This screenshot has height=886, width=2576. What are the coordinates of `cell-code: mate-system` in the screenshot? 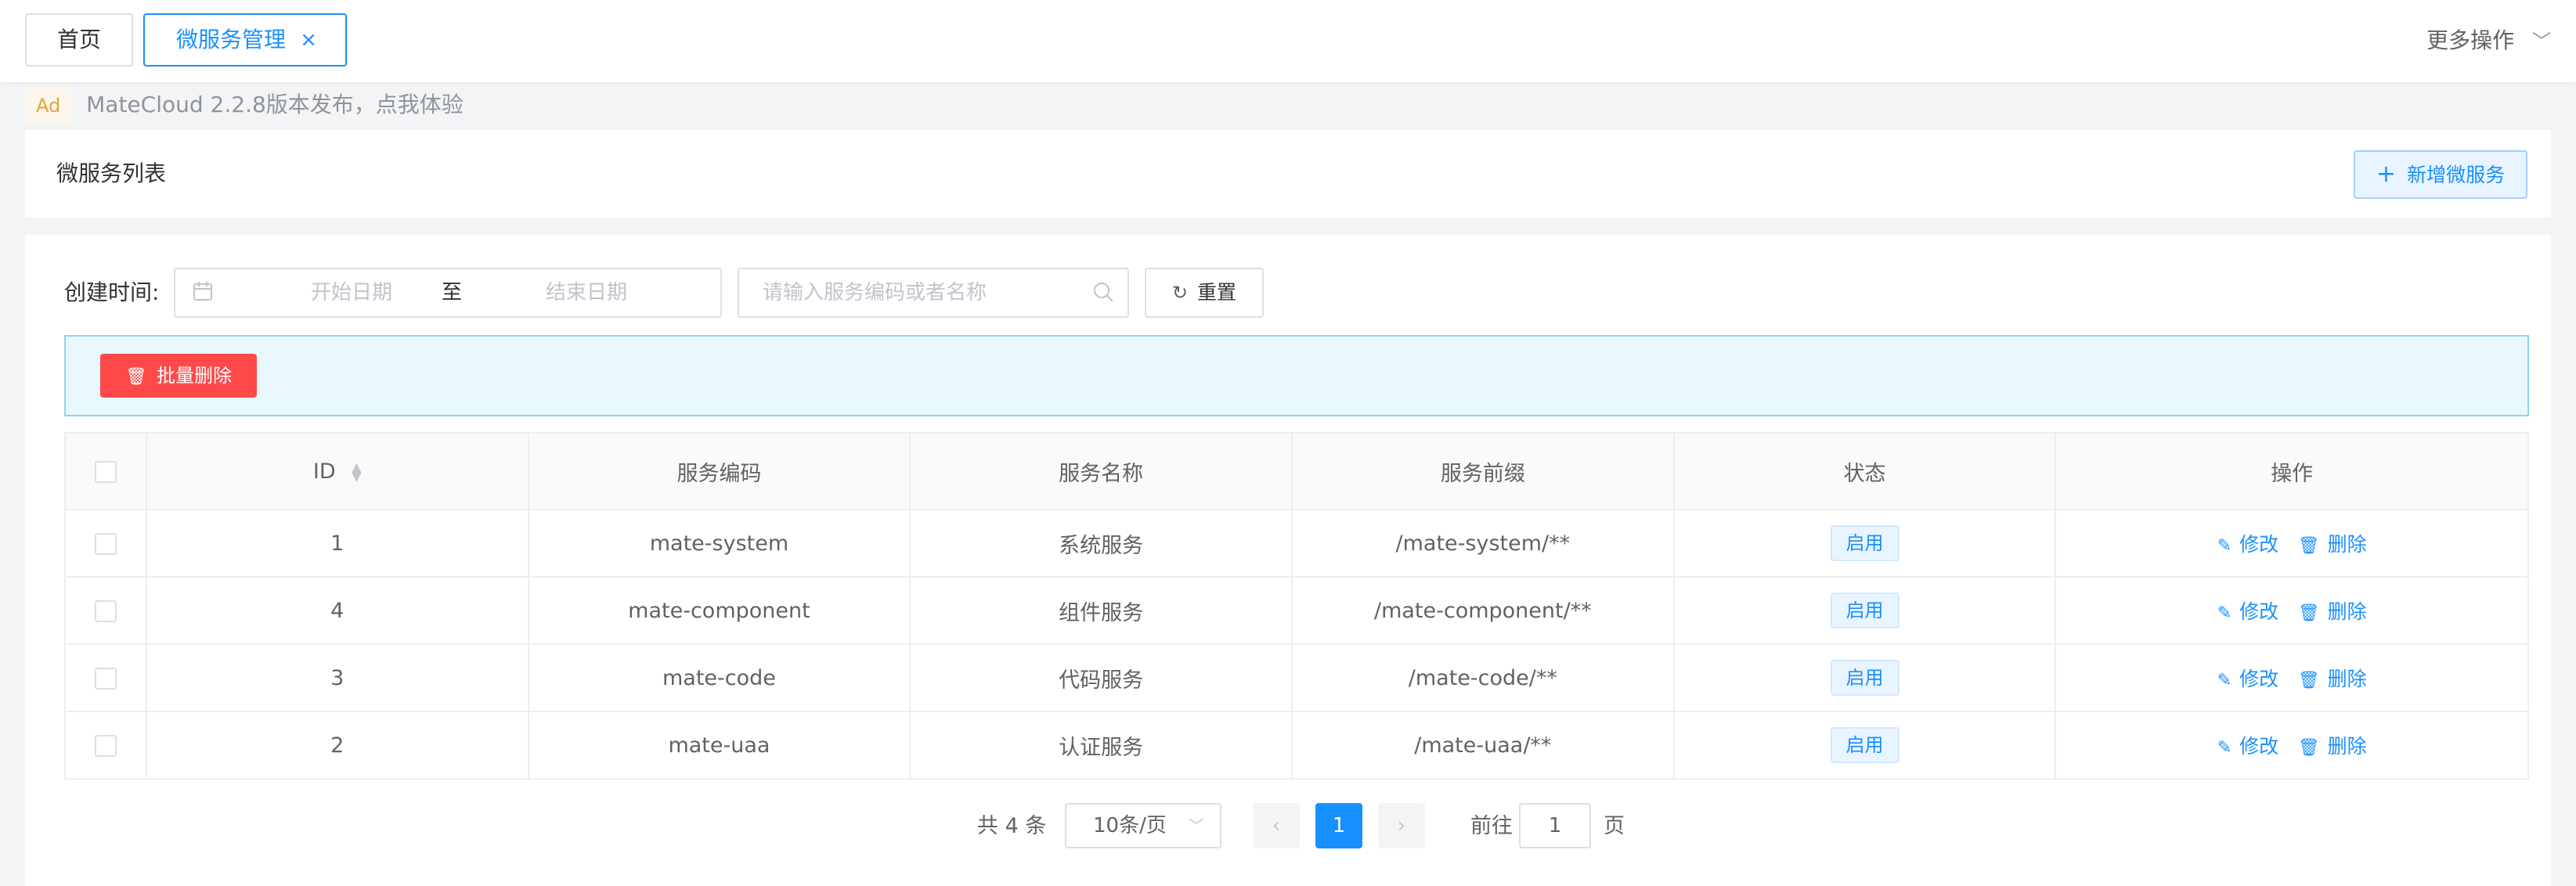 It's located at (719, 543).